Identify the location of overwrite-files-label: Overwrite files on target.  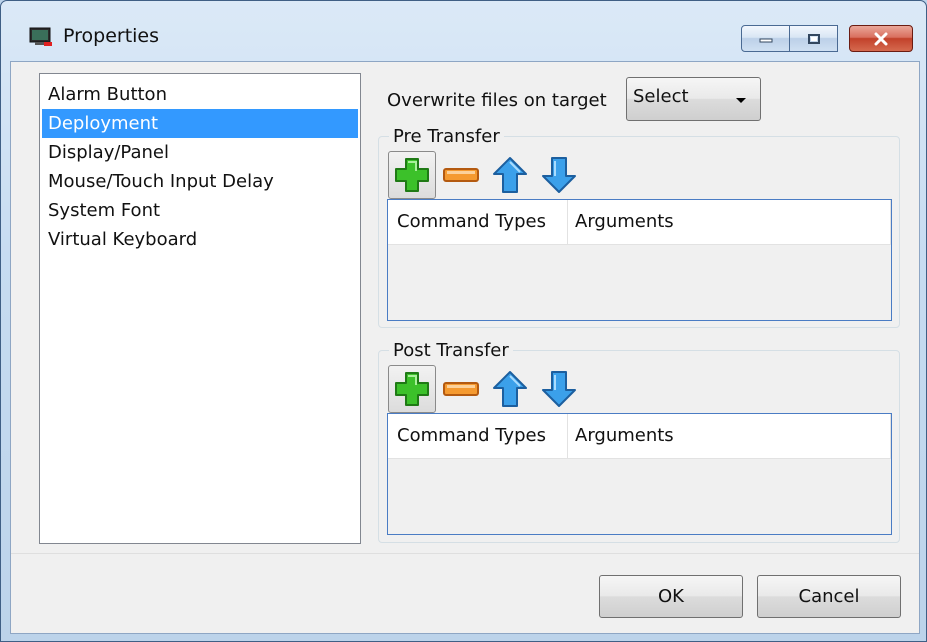
(497, 100).